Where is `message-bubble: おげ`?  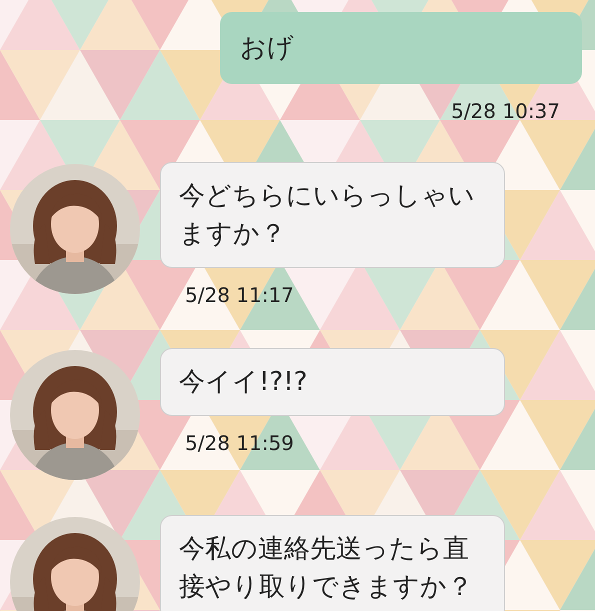 message-bubble: おげ is located at coordinates (401, 48).